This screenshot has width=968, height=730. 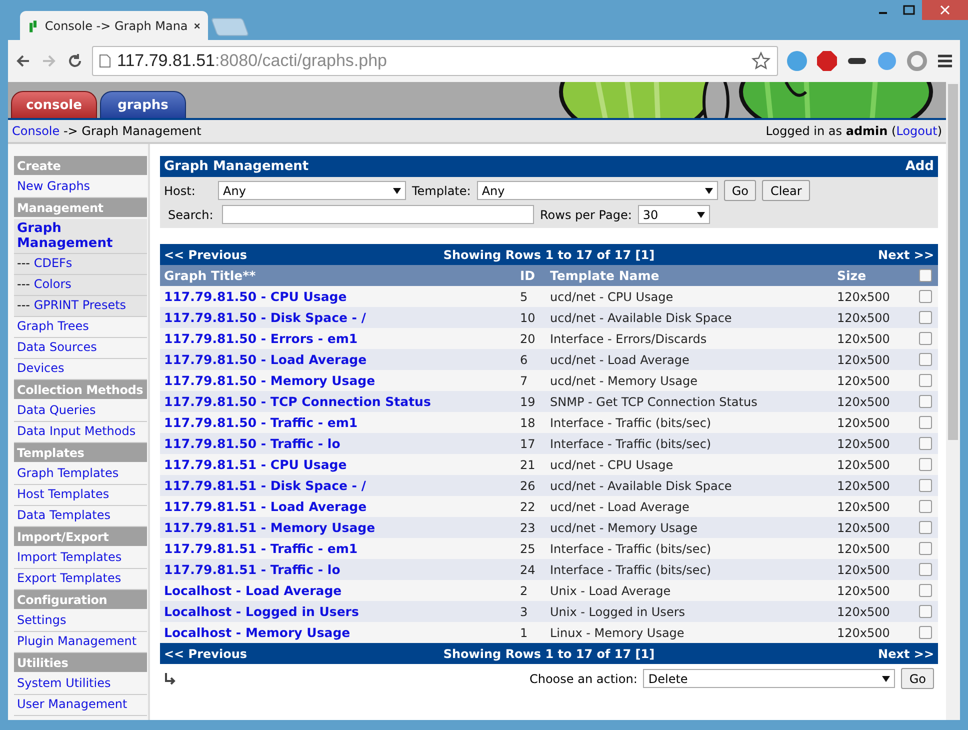 What do you see at coordinates (909, 10) in the screenshot?
I see `maximize-icon` at bounding box center [909, 10].